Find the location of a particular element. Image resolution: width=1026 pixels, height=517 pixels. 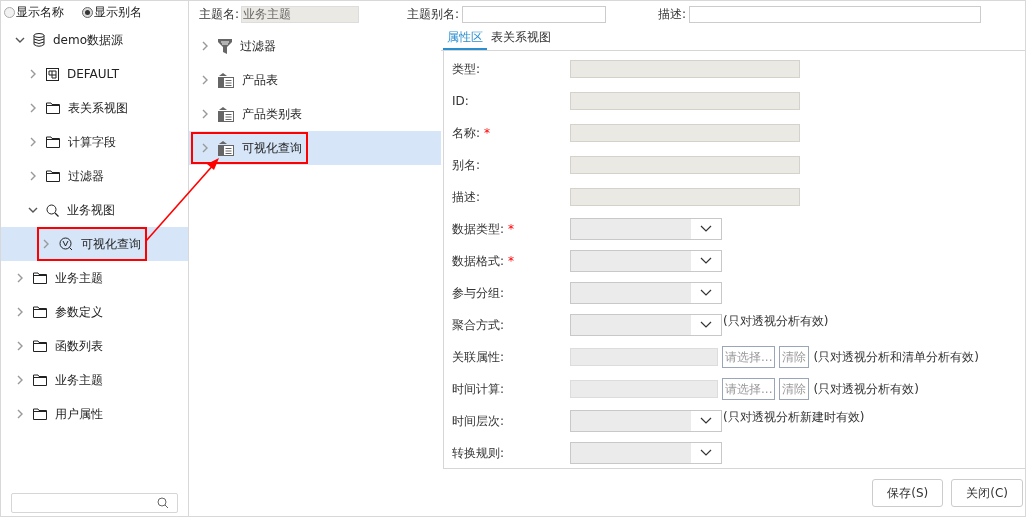

field-label: 主题别名: is located at coordinates (433, 14).